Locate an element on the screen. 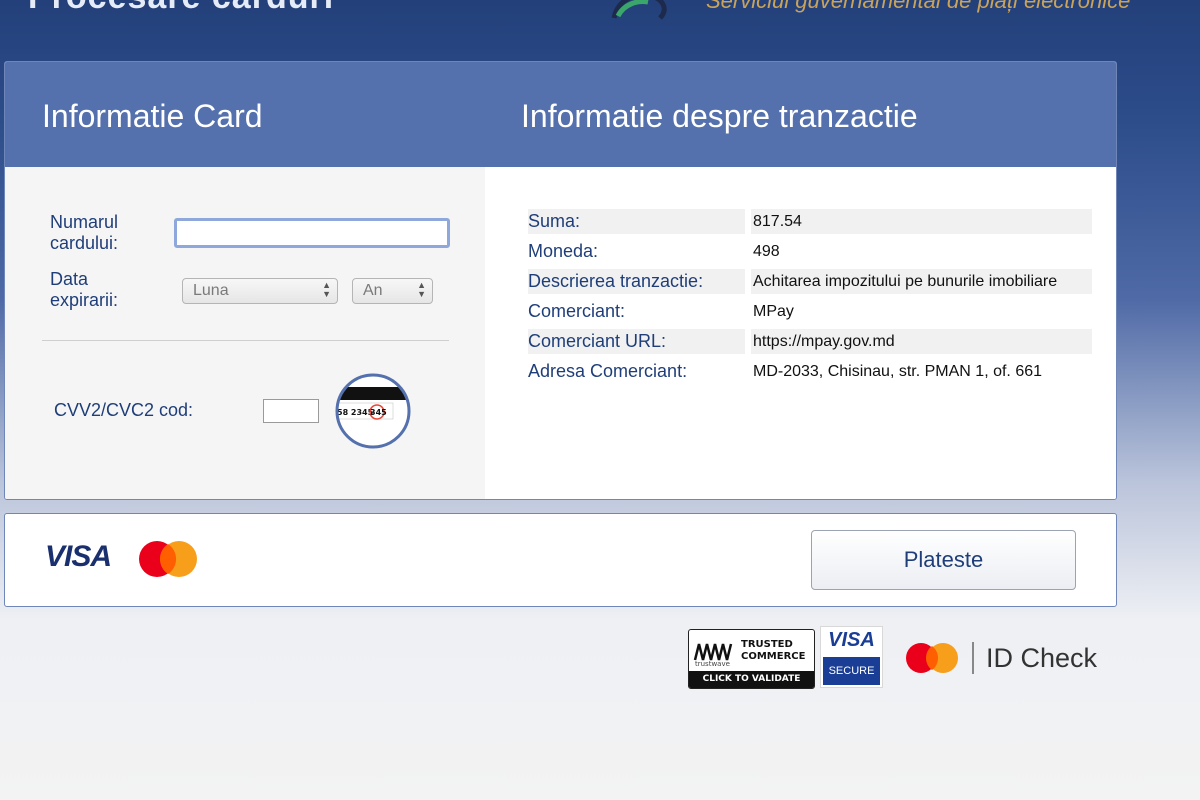  expiry-year-value: An is located at coordinates (373, 290).